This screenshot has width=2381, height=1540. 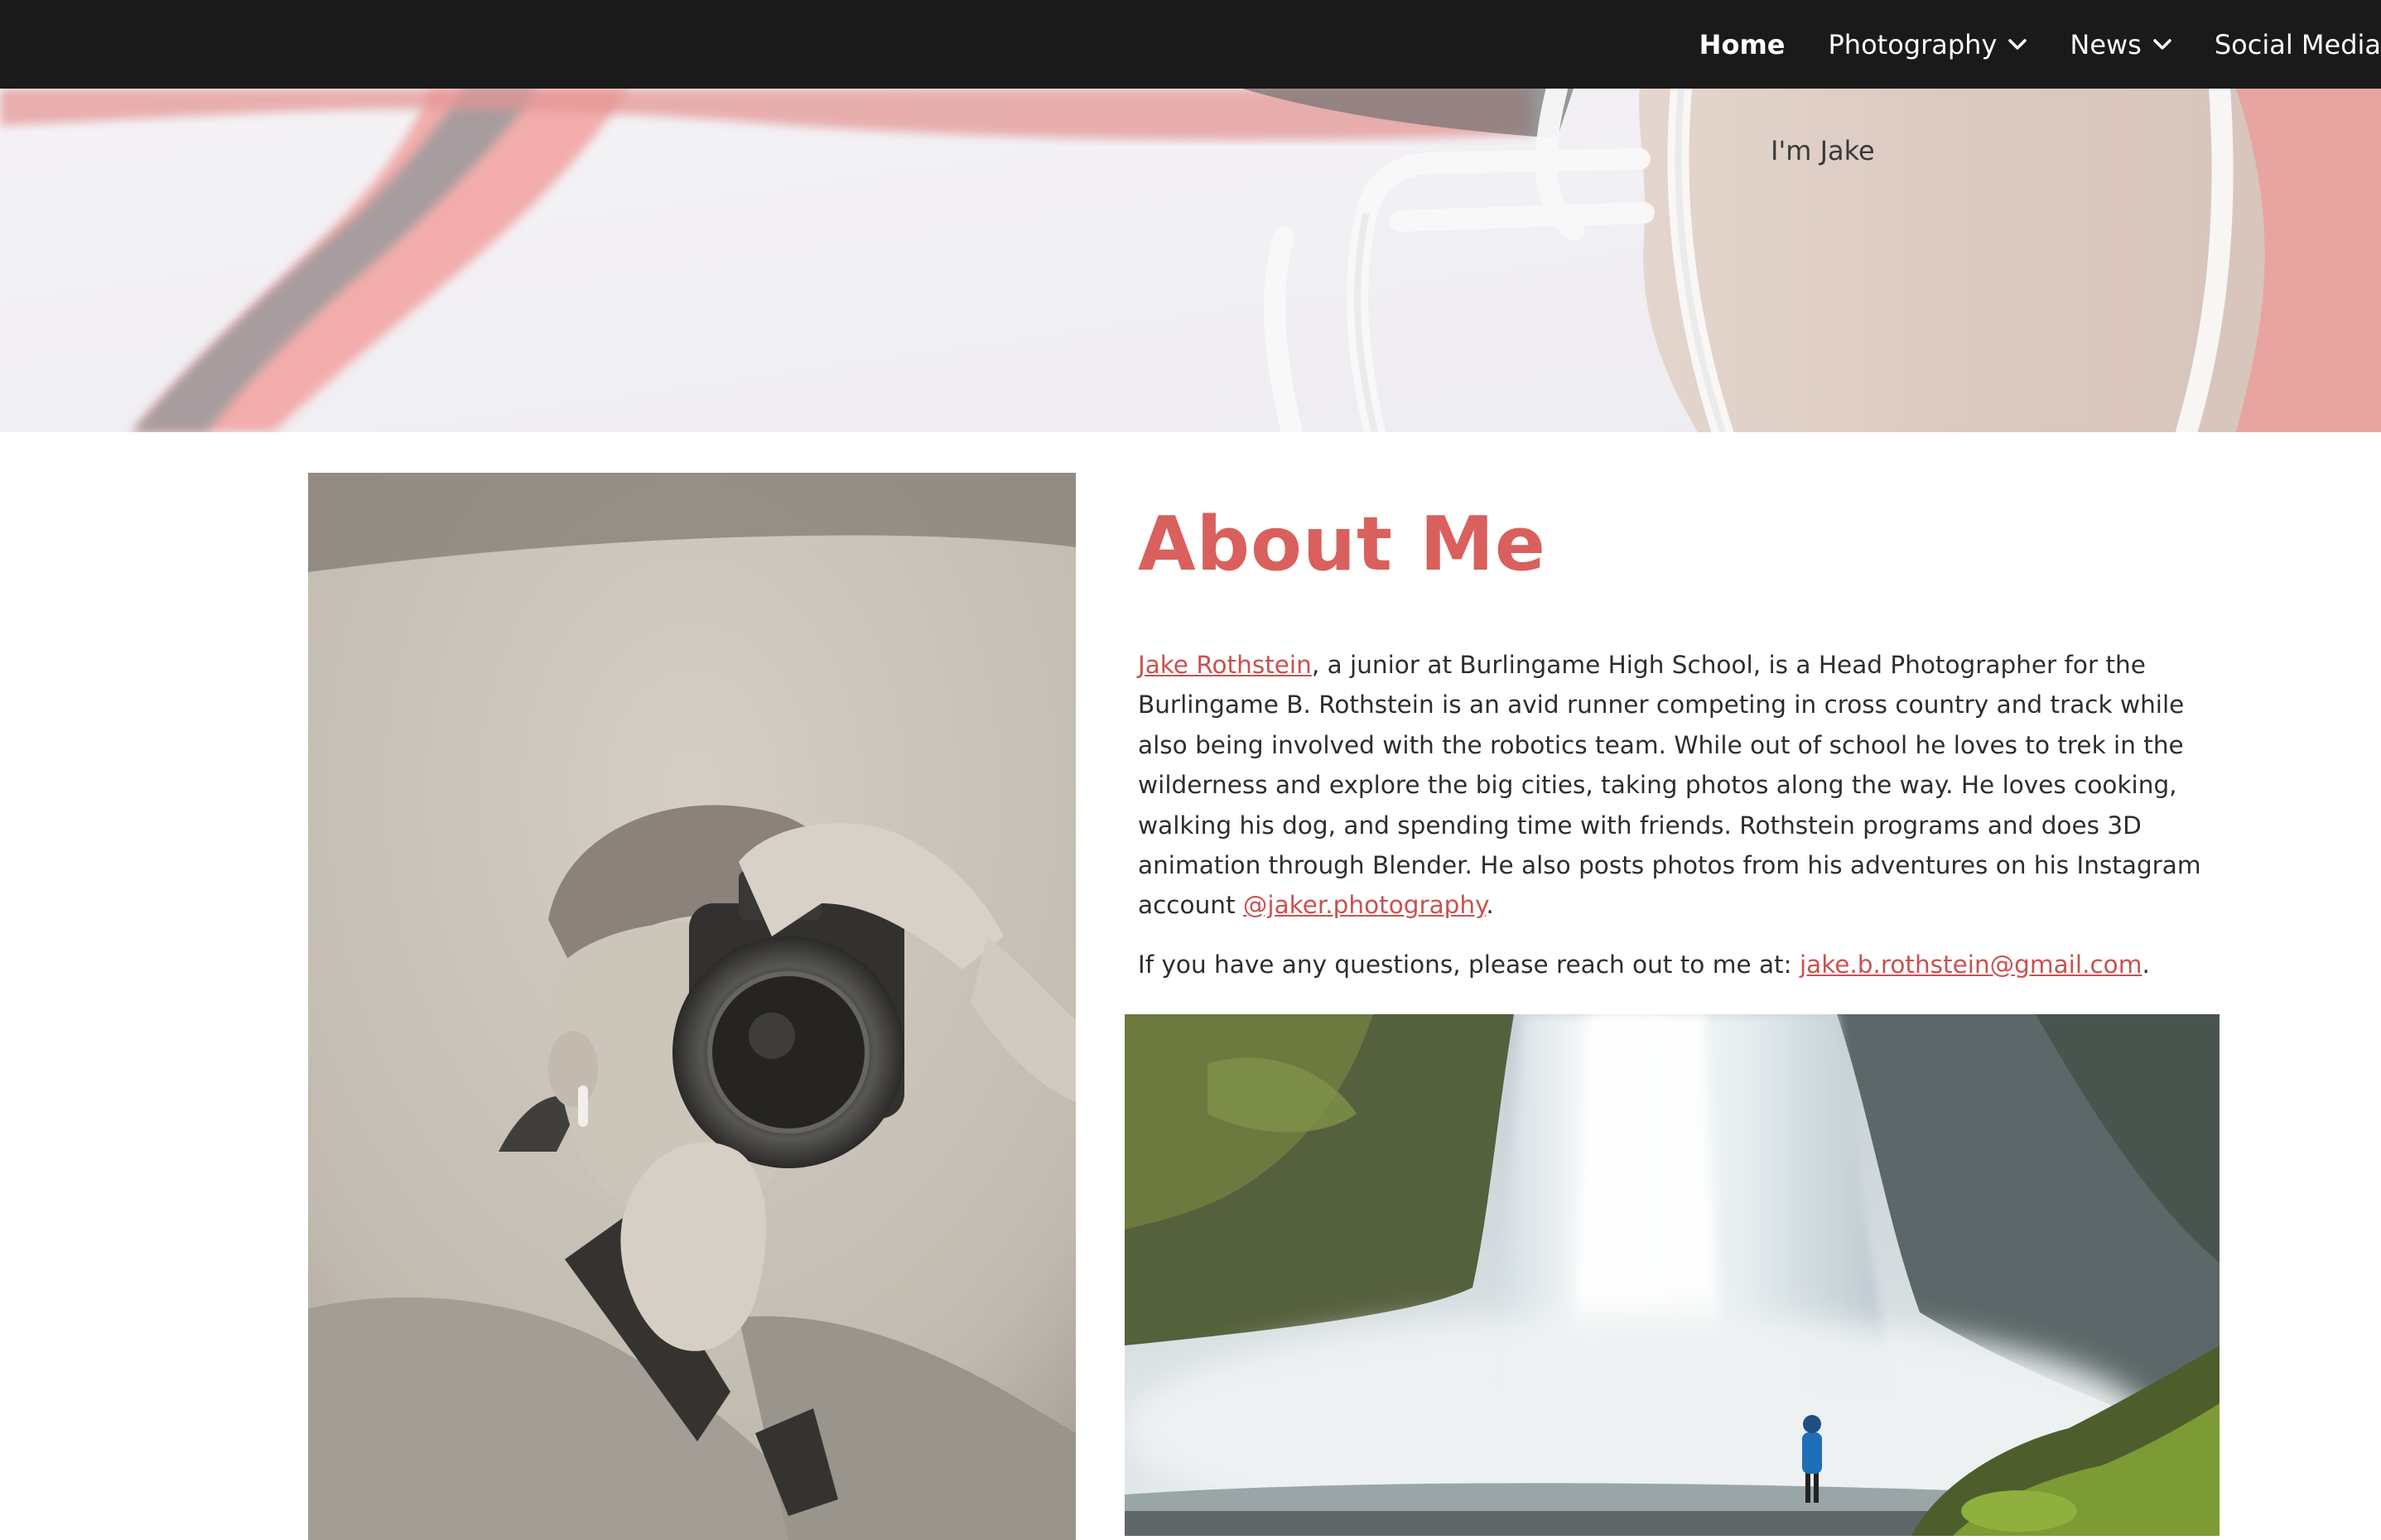 I want to click on nav-item-label: Photography, so click(x=1913, y=44).